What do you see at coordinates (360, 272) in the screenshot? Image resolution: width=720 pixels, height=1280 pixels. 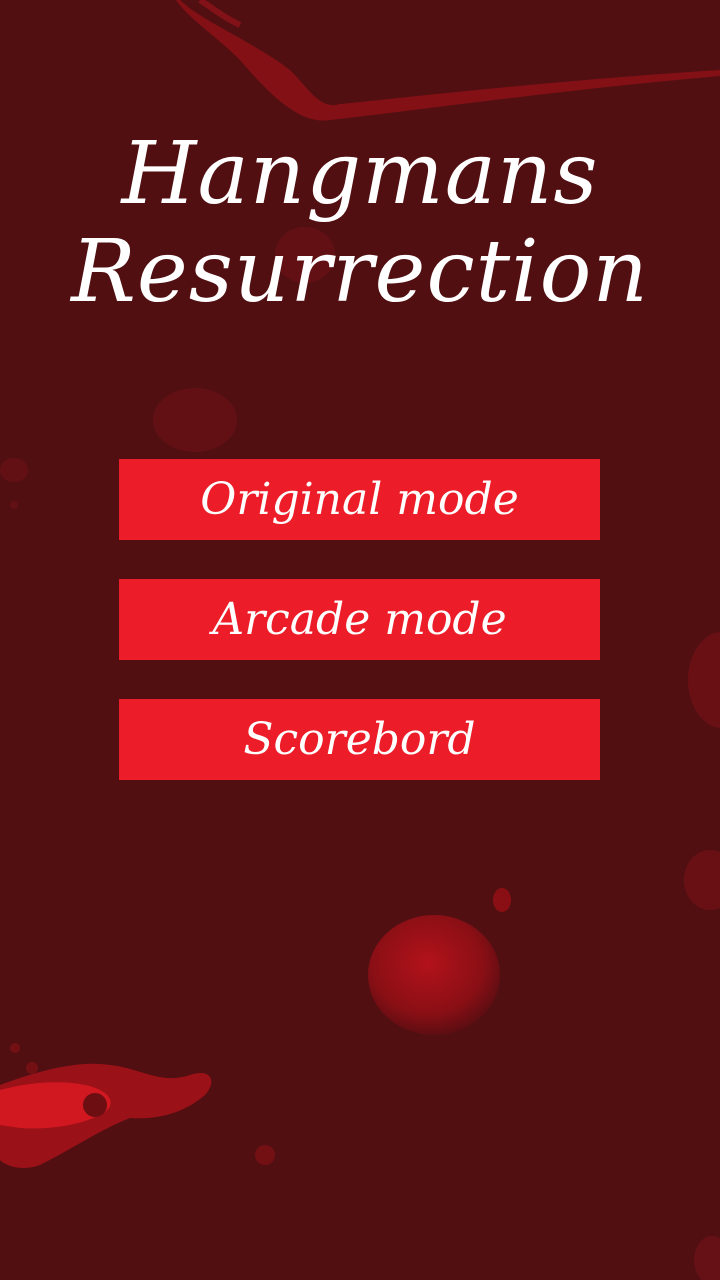 I see `game-title-line-2: Resurrection` at bounding box center [360, 272].